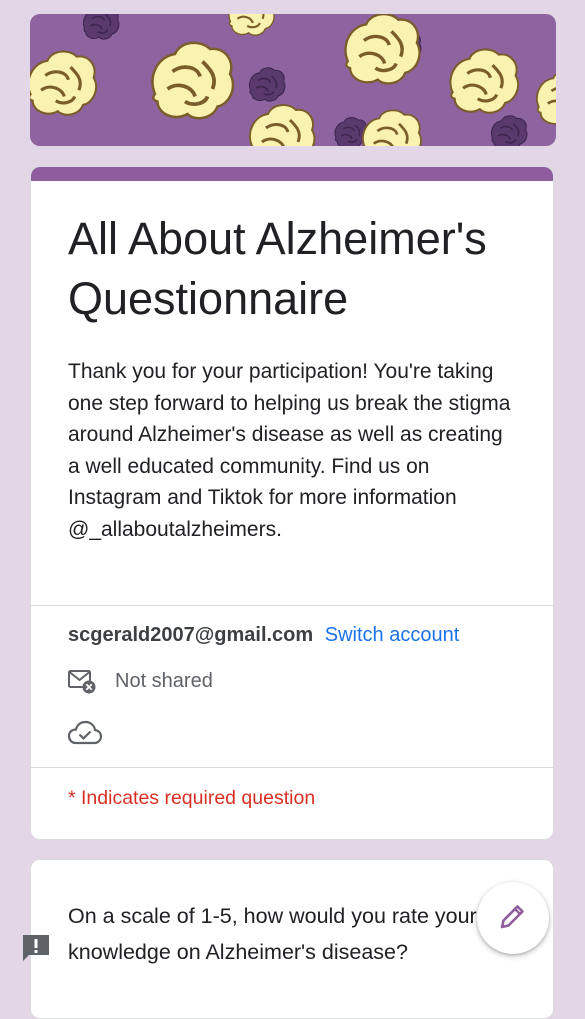 This screenshot has height=1019, width=585. Describe the element at coordinates (36, 948) in the screenshot. I see `report-icon` at that location.